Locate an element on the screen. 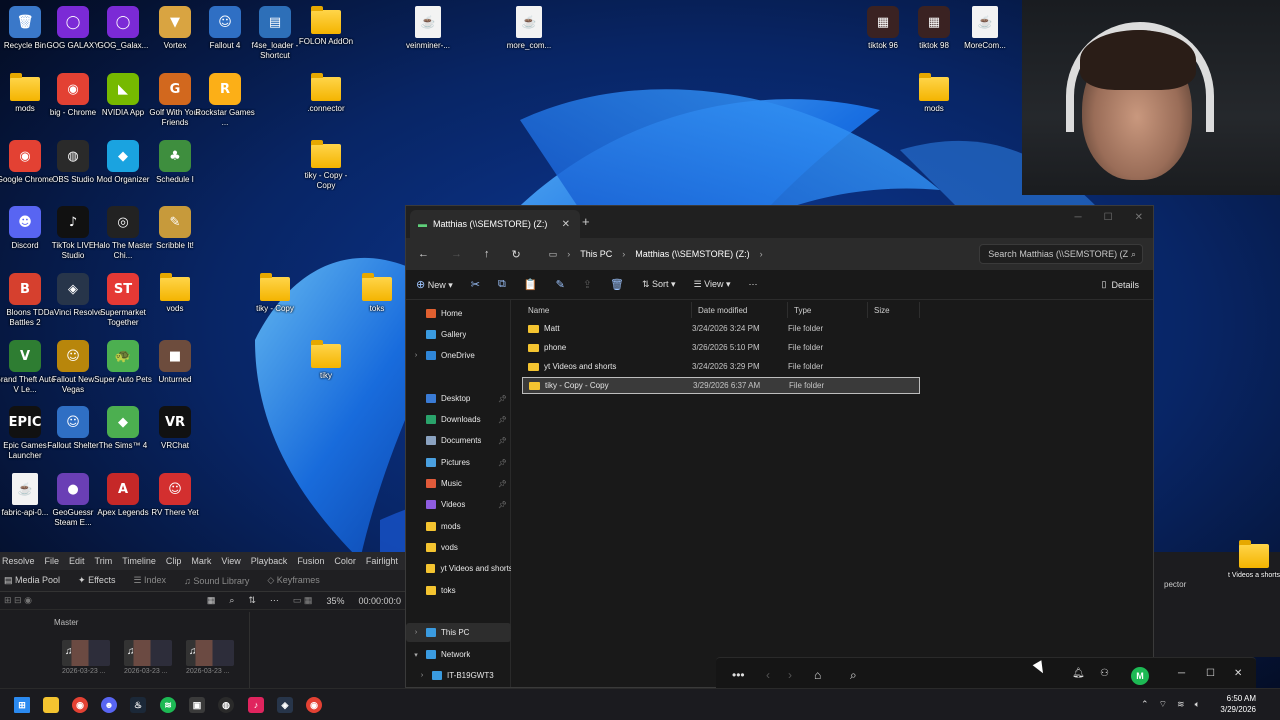 This screenshot has width=1280, height=720. view-options-icon: ⊞ ⊟ ◉ is located at coordinates (18, 600).